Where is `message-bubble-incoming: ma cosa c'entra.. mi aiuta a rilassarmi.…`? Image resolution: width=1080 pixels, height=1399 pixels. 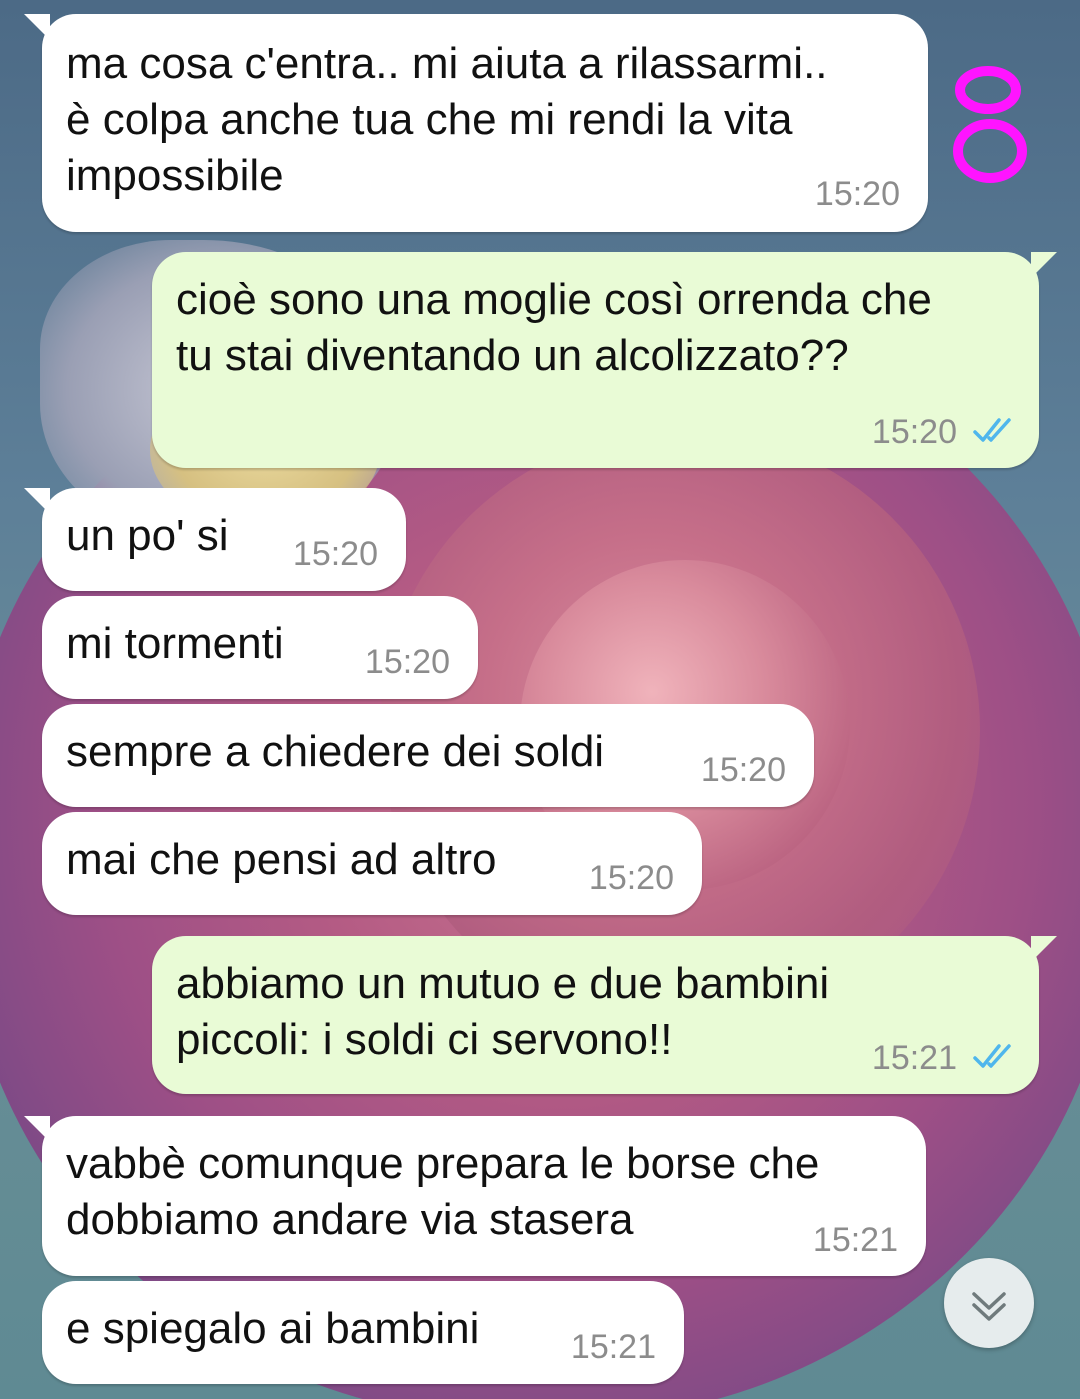 message-bubble-incoming: ma cosa c'entra.. mi aiuta a rilassarmi.… is located at coordinates (476, 123).